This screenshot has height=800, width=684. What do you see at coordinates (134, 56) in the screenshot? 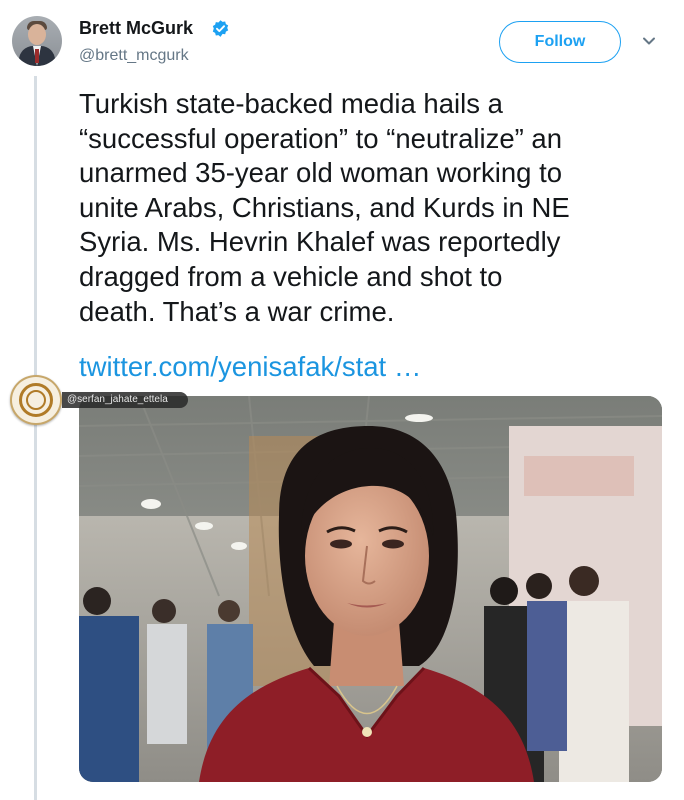
I see `author-handle: @brett_mcgurk` at bounding box center [134, 56].